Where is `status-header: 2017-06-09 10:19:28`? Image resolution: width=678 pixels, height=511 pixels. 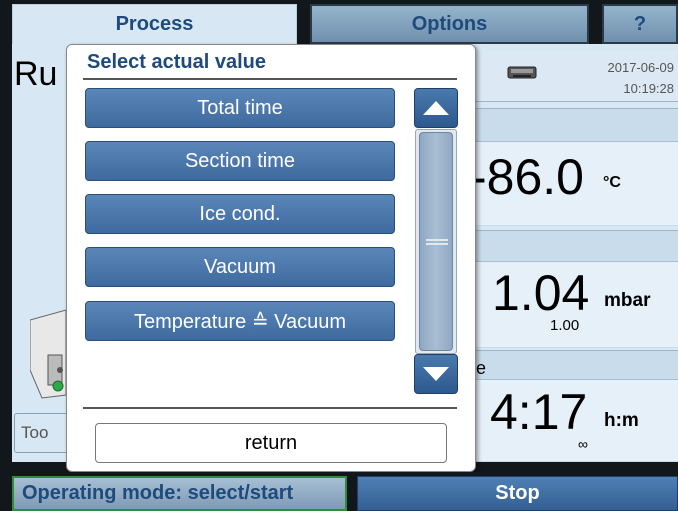 status-header: 2017-06-09 10:19:28 is located at coordinates (571, 76).